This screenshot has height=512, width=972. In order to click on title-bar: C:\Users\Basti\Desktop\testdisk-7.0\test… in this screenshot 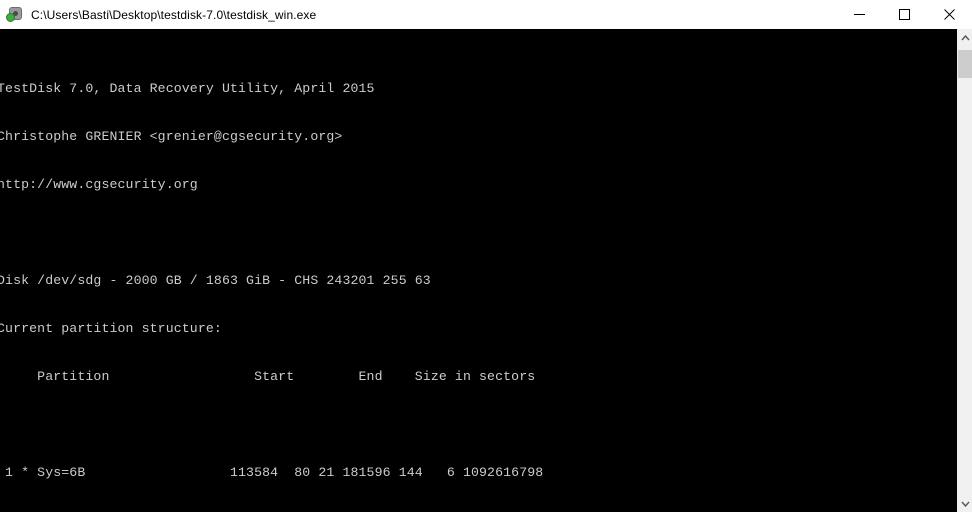, I will do `click(486, 14)`.